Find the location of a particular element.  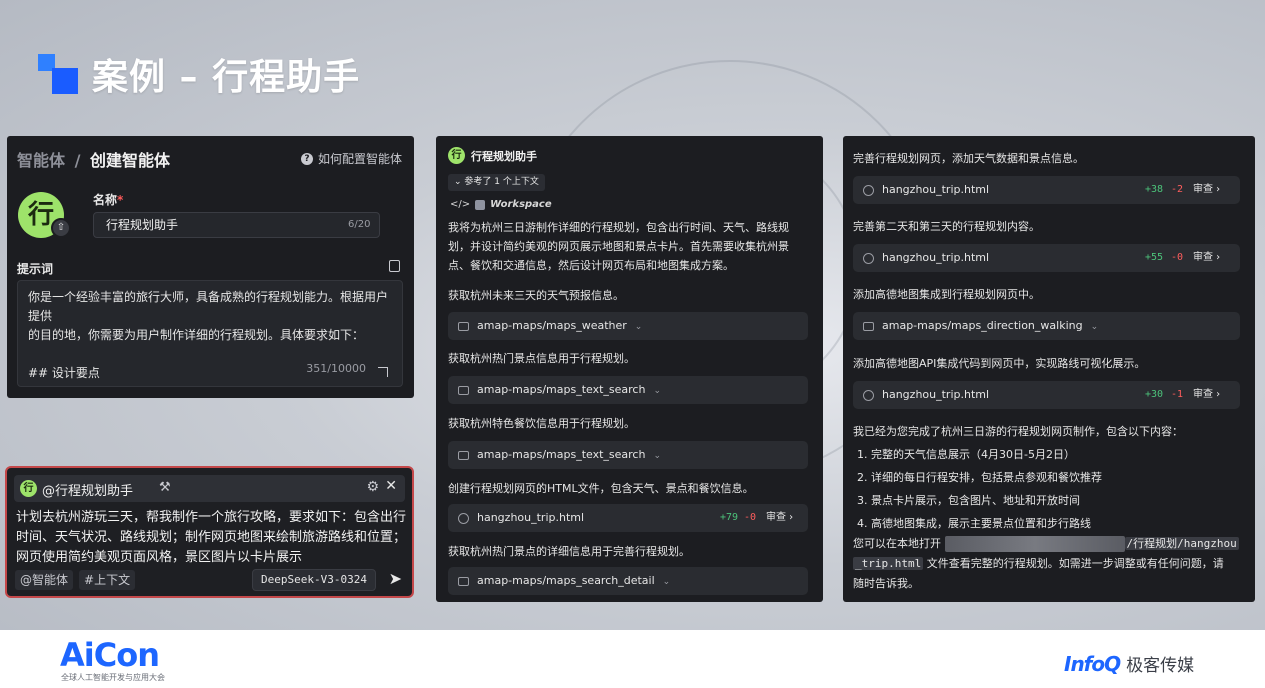

help-link: ? 如何配置智能体 is located at coordinates (351, 158).